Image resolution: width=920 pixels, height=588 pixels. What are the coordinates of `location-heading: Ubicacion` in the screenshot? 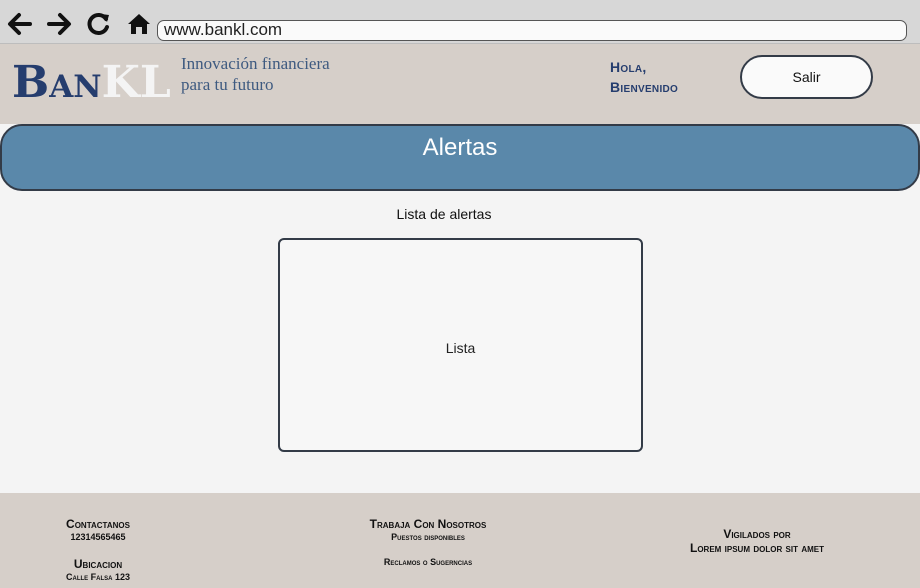 It's located at (98, 564).